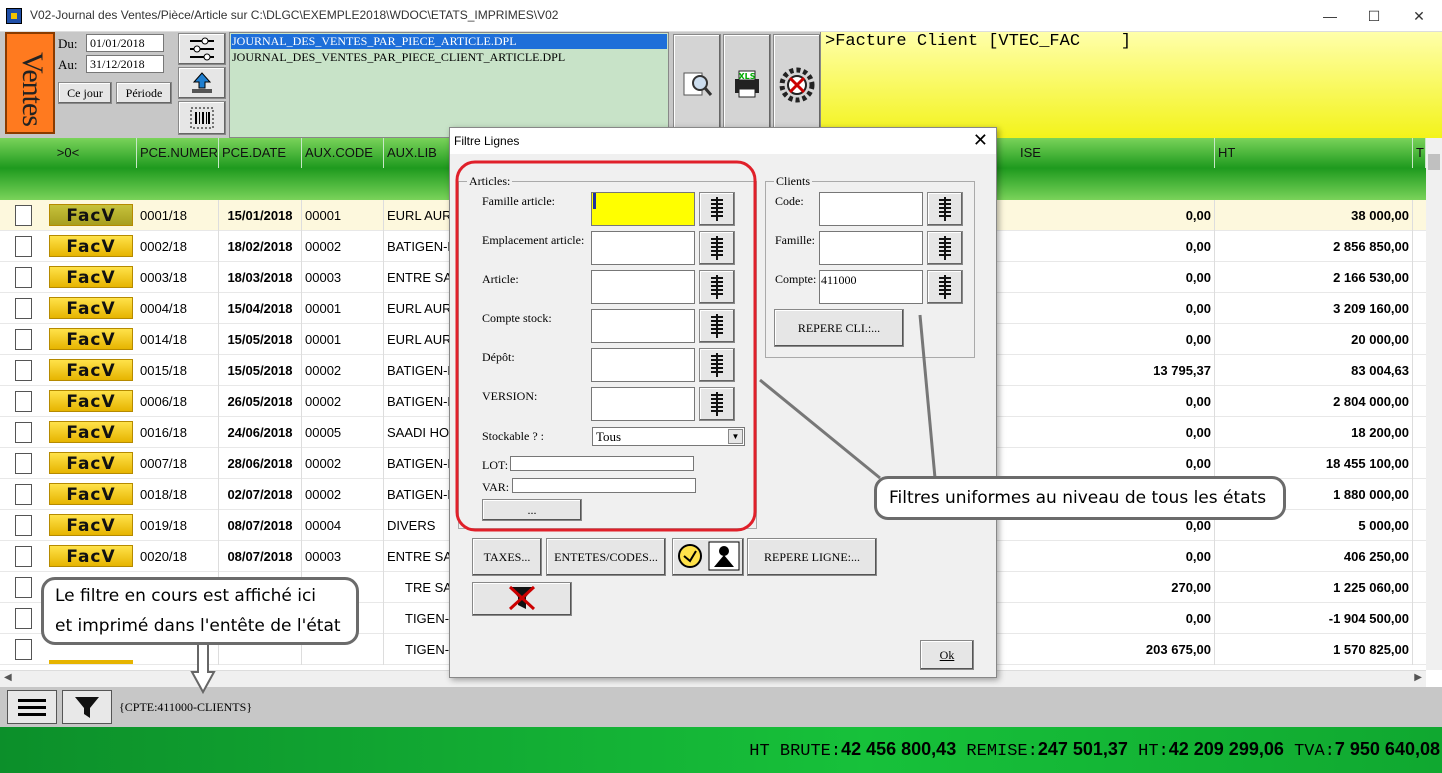 This screenshot has width=1442, height=773. Describe the element at coordinates (198, 626) in the screenshot. I see `callout-left-line2: et imprimé dans l'entête de l'état` at that location.